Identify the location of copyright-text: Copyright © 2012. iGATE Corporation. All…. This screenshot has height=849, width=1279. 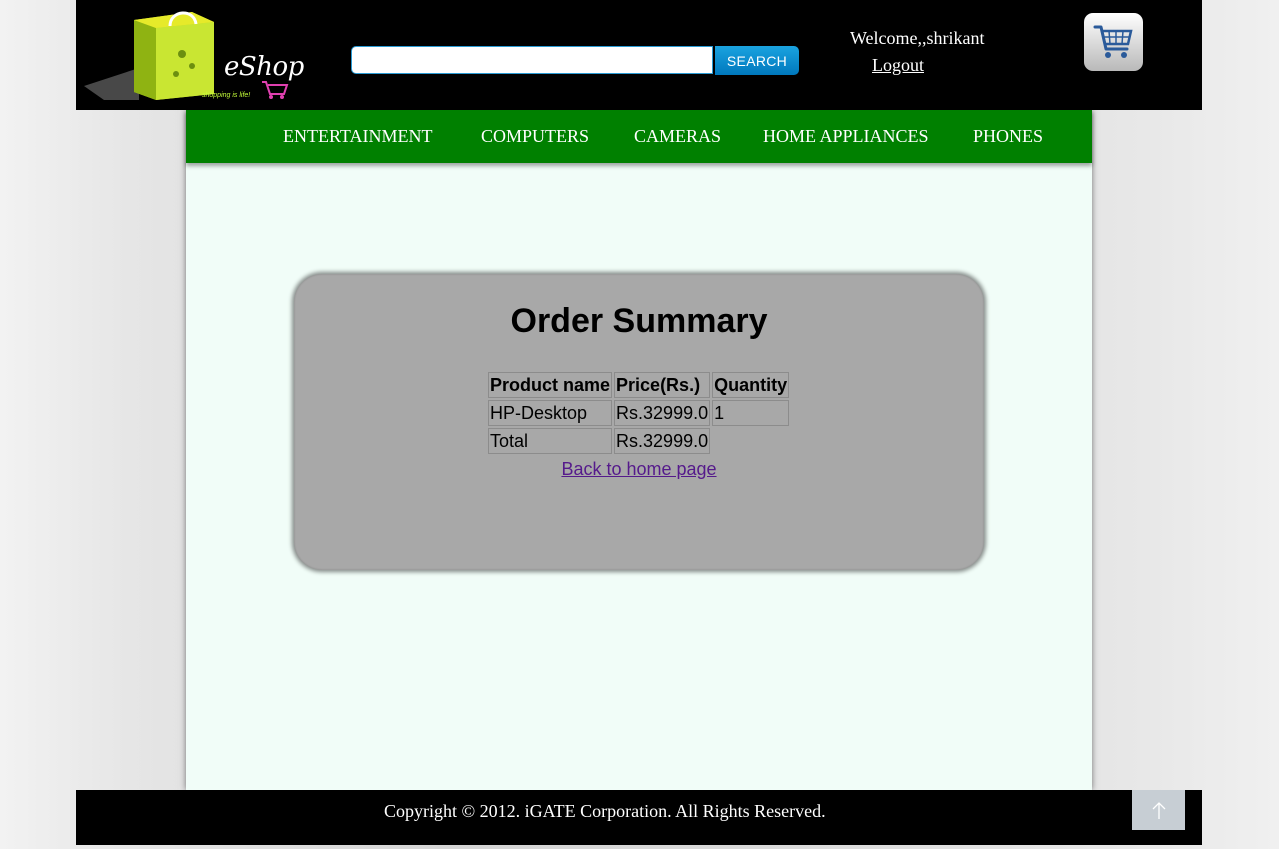
(605, 811).